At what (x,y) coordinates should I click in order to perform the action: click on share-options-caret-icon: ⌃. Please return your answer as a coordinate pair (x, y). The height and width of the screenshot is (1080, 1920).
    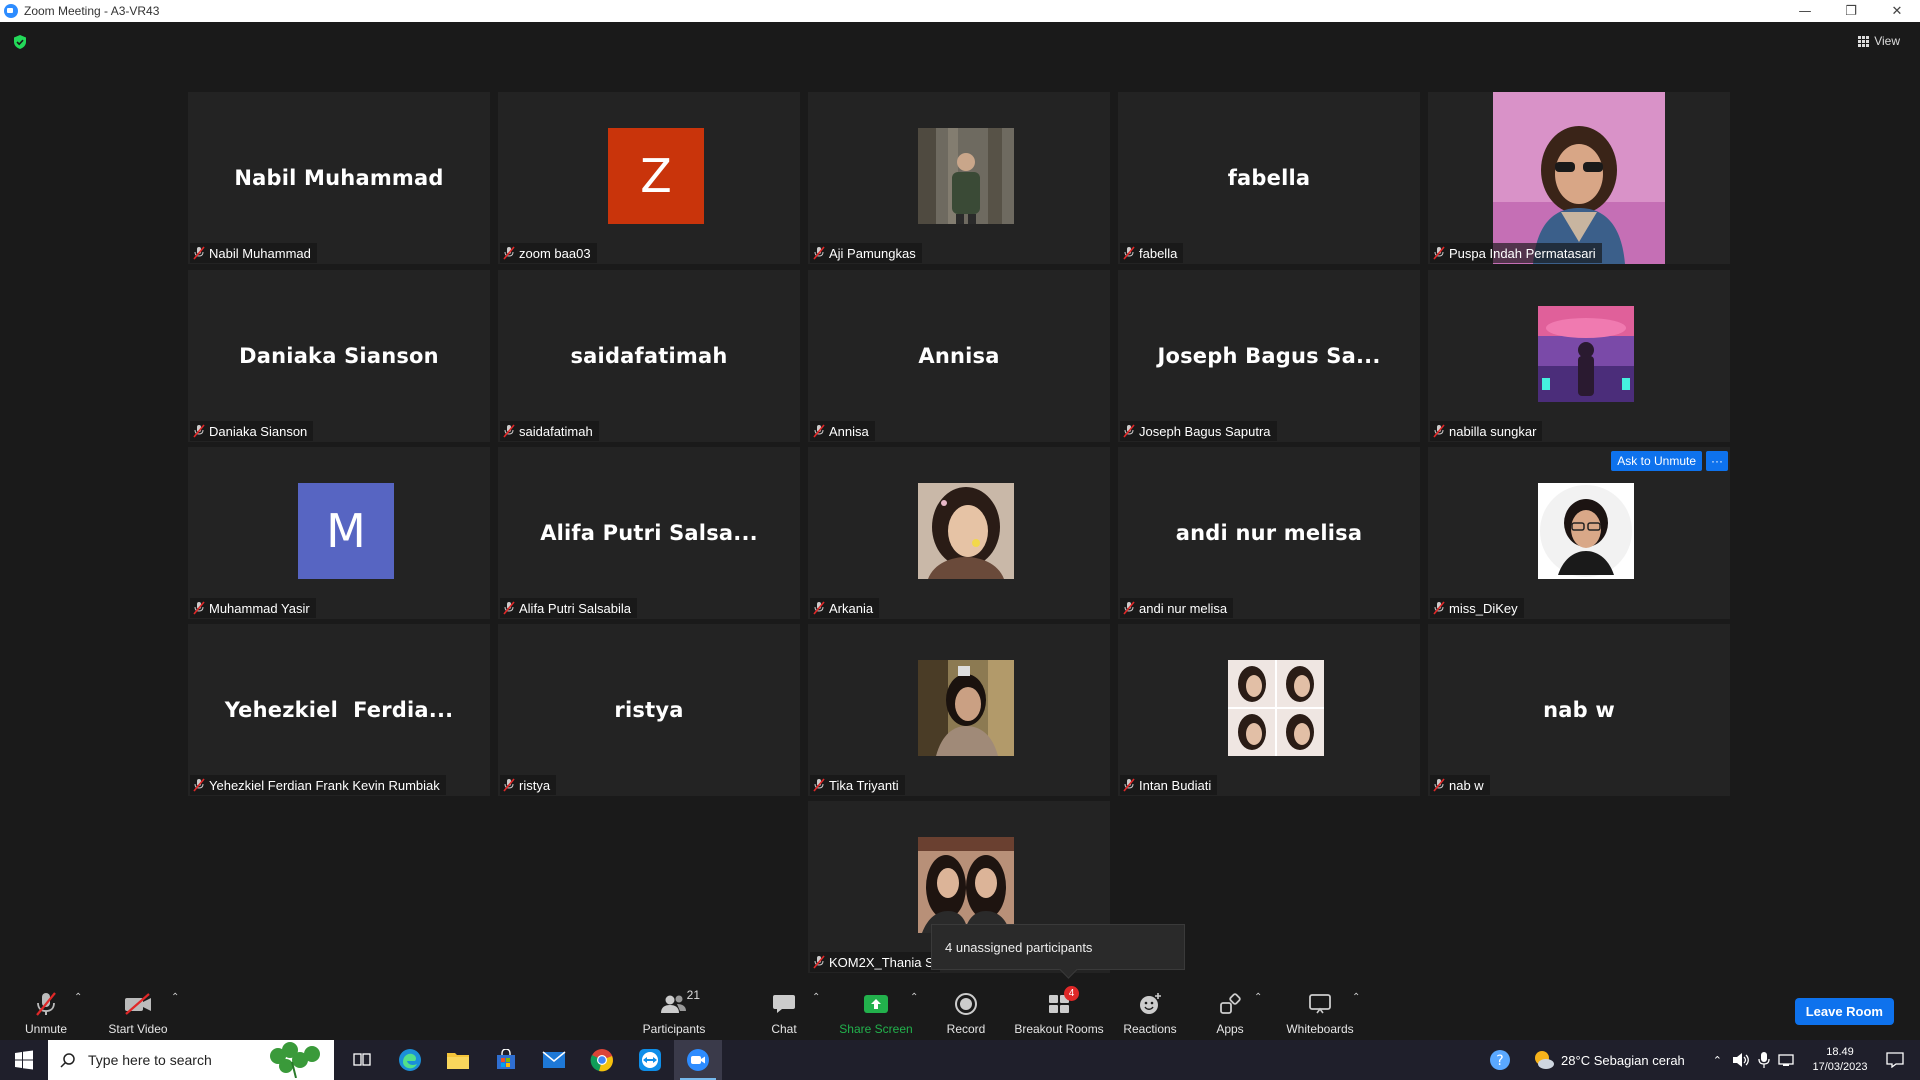
    Looking at the image, I should click on (914, 997).